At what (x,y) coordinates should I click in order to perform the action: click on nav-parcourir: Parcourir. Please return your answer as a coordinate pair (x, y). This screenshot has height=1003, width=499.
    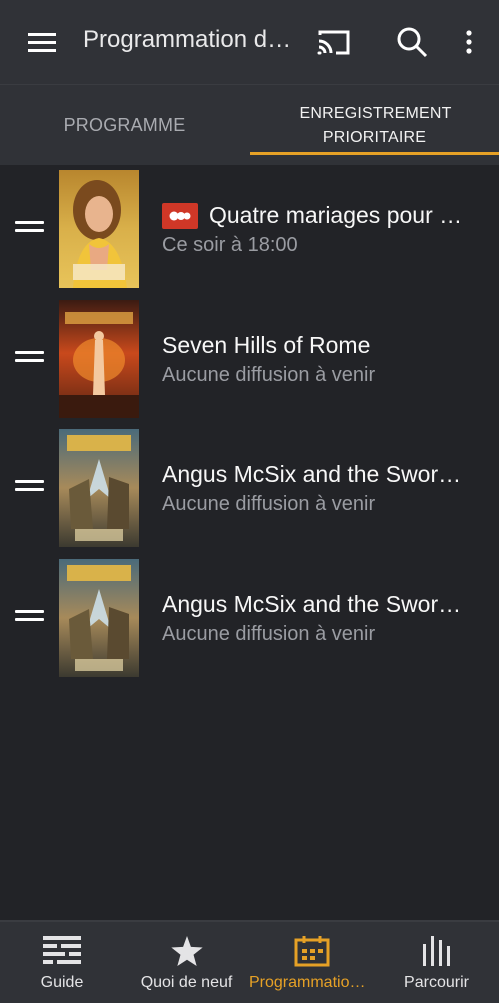
    Looking at the image, I should click on (436, 962).